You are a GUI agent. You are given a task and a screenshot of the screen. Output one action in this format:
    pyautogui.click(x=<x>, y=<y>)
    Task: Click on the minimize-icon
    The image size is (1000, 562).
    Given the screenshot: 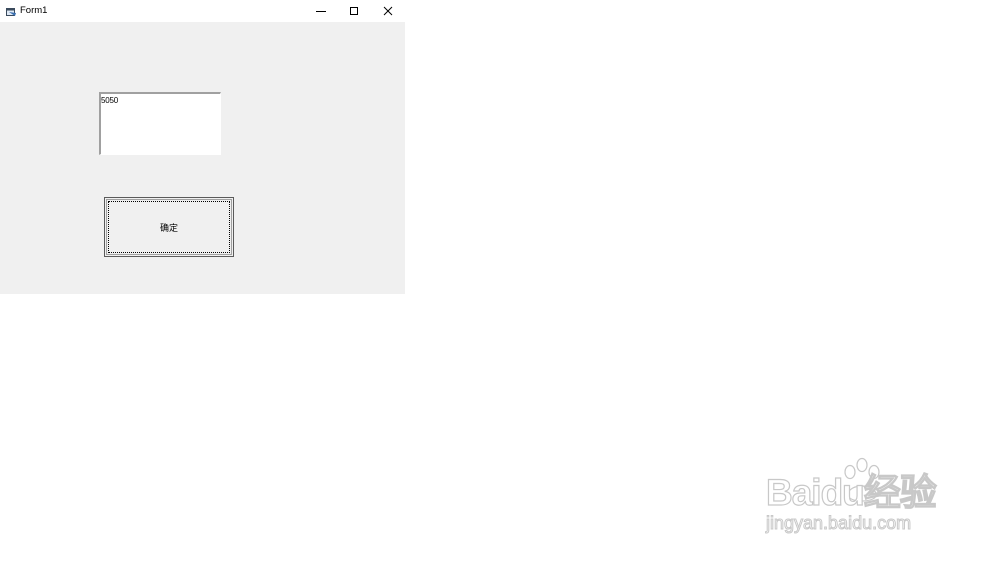 What is the action you would take?
    pyautogui.click(x=321, y=11)
    